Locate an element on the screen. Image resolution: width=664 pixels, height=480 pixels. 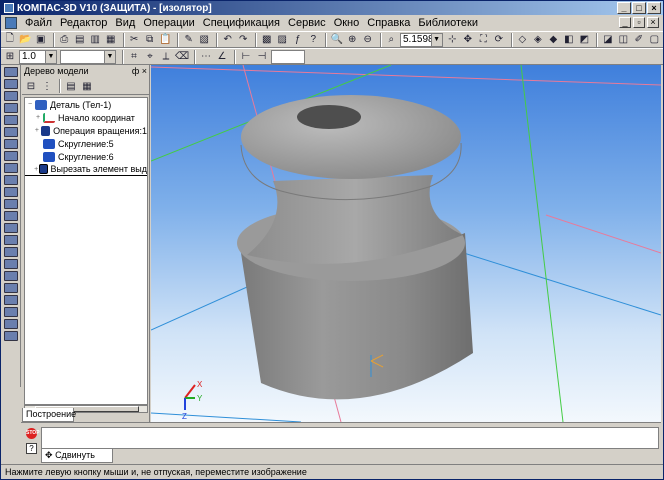
cursor-x-icon: ⊢ is located at coordinates (246, 57).